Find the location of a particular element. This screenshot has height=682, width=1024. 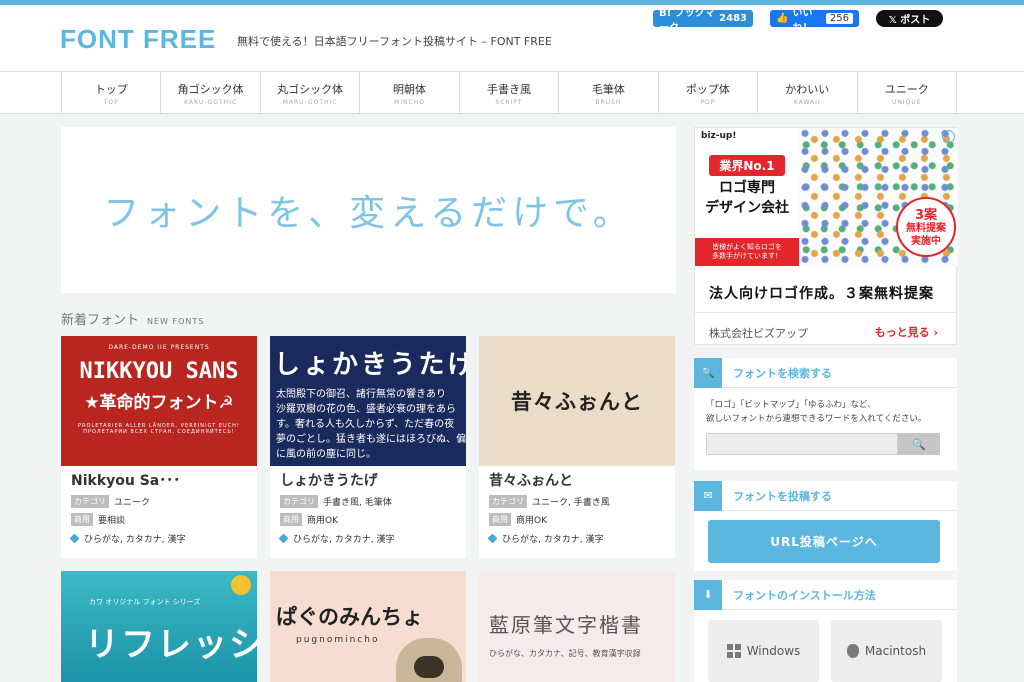

ad-divider is located at coordinates (825, 312).